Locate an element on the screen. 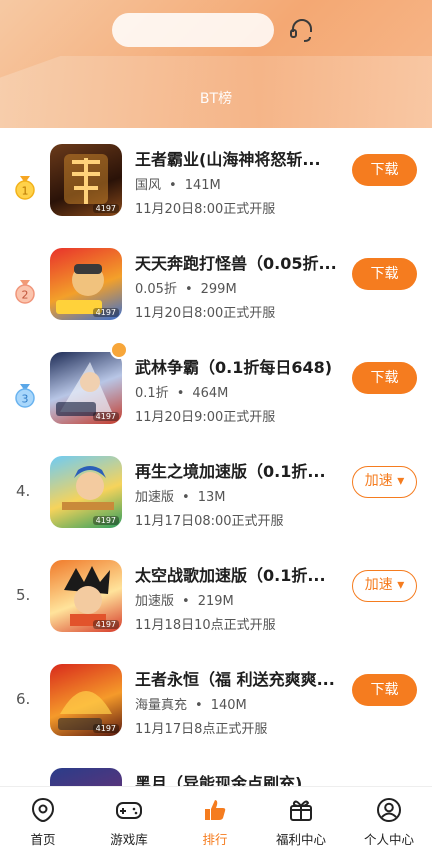 Image resolution: width=432 pixels, height=860 pixels. open-date: 11月17日8点正式开服 is located at coordinates (201, 729).